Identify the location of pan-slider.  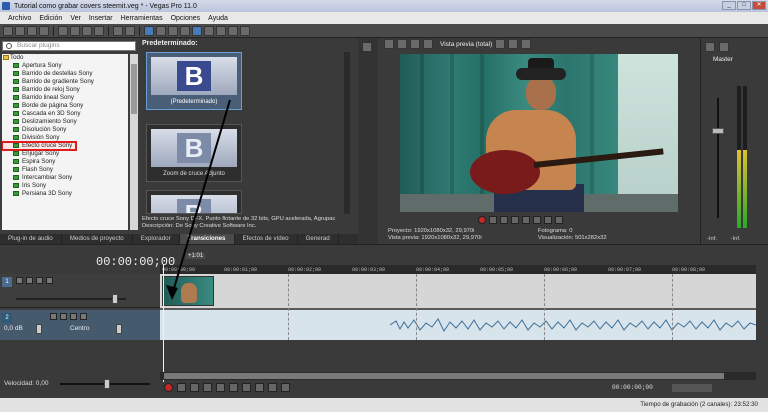
(119, 329).